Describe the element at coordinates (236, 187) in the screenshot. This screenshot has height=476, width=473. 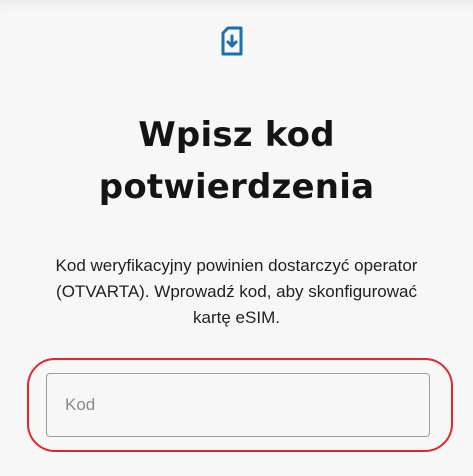
I see `page-title-line-2: potwierdzenia` at that location.